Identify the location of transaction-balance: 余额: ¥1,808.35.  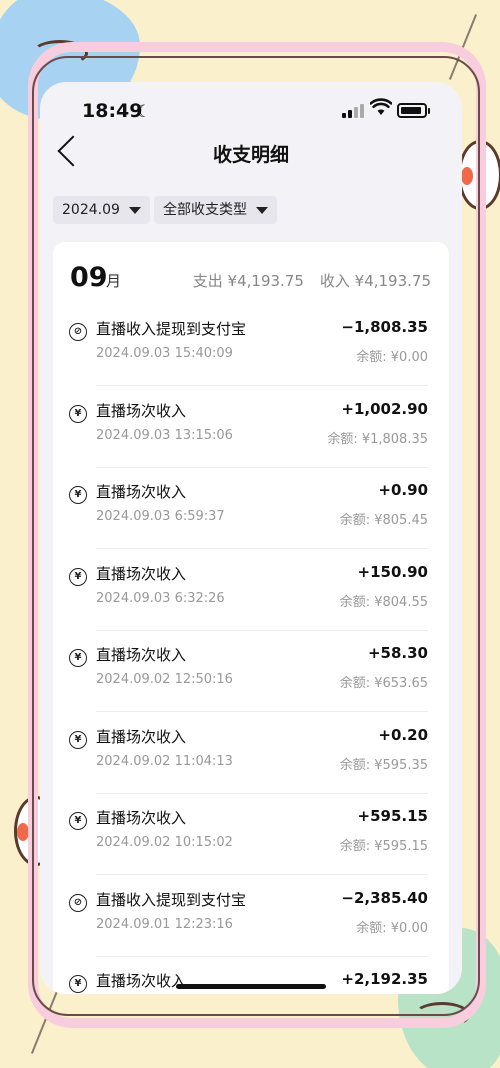
(377, 439).